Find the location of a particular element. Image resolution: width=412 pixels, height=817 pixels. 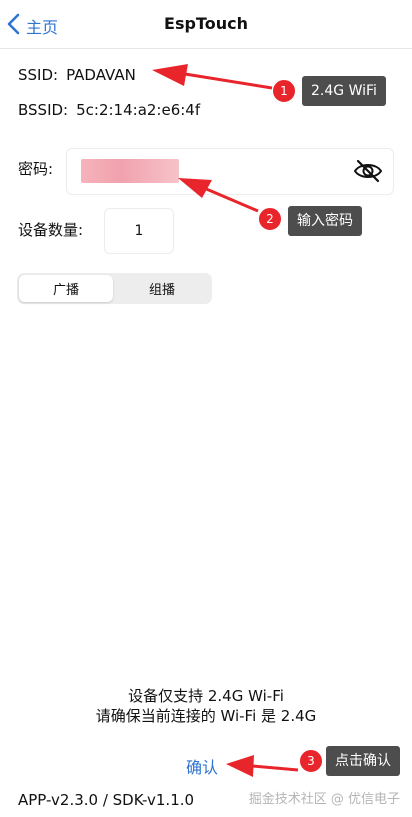

device-count-input: 1 is located at coordinates (139, 231).